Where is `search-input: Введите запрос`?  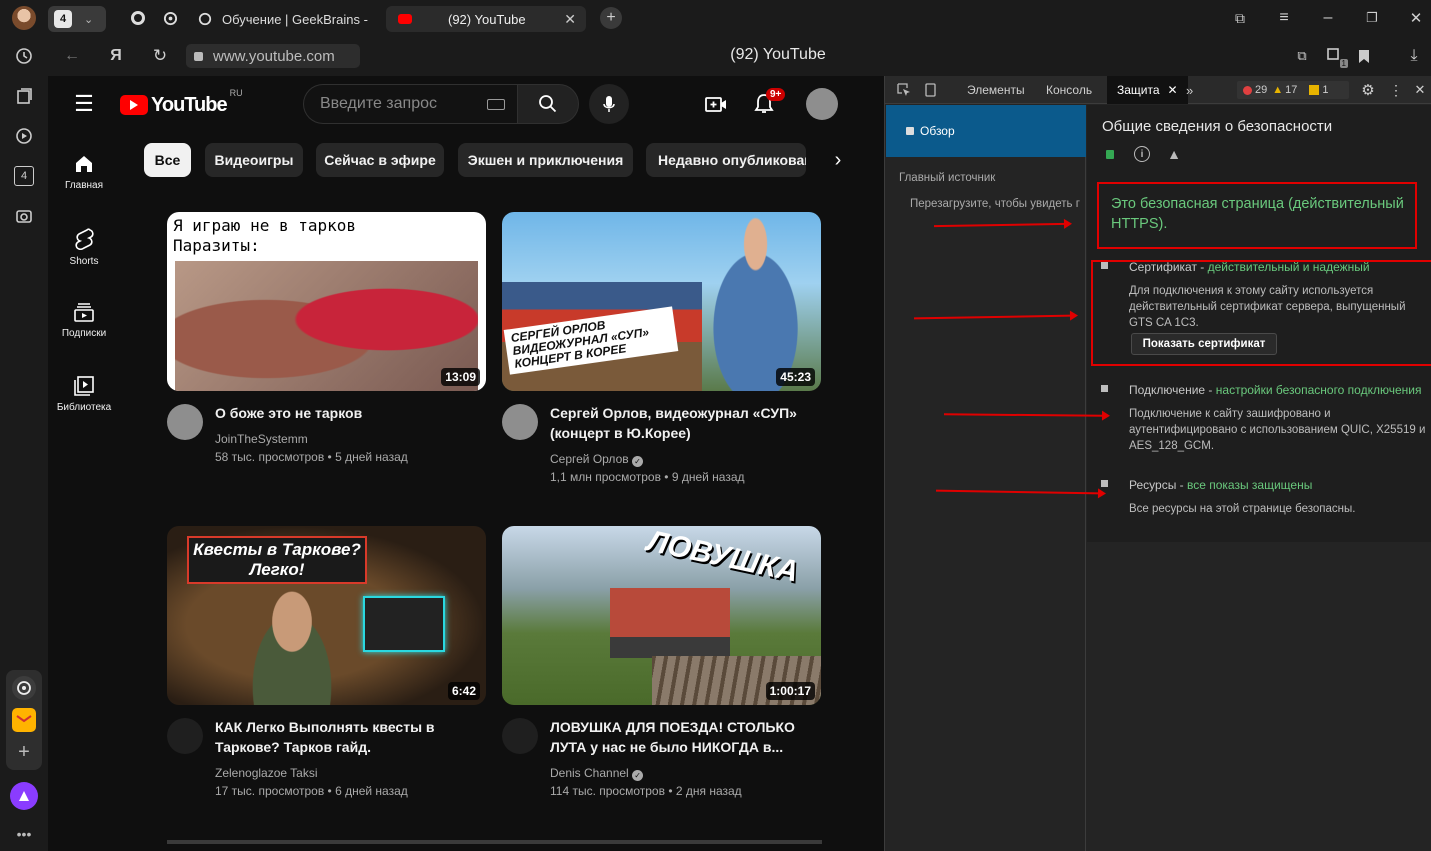 search-input: Введите запрос is located at coordinates (378, 104).